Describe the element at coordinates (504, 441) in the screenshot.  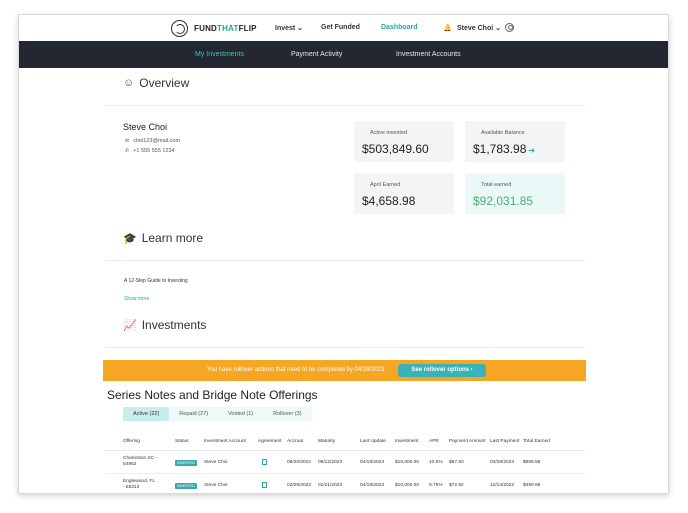
I see `col-last-payment: Last Payment` at that location.